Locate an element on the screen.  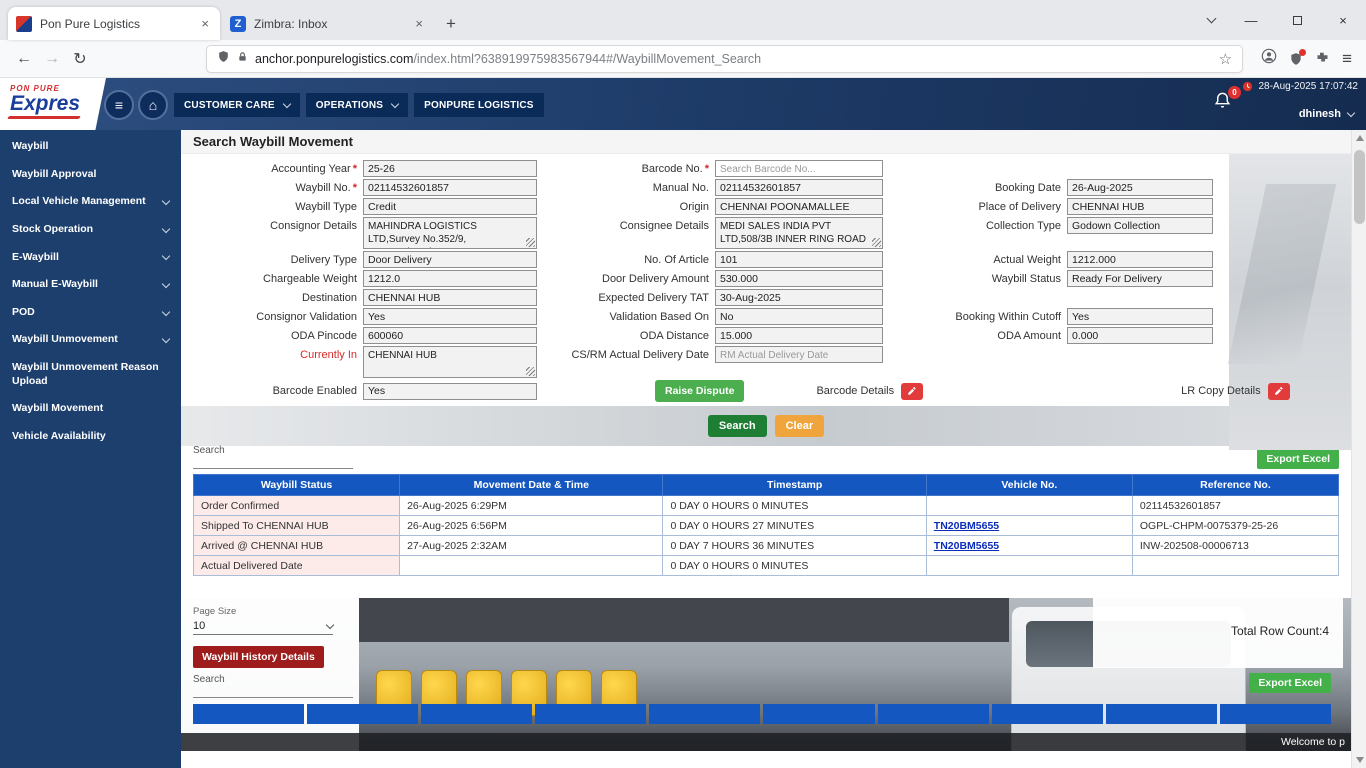
waybill-no-input is located at coordinates (450, 187).